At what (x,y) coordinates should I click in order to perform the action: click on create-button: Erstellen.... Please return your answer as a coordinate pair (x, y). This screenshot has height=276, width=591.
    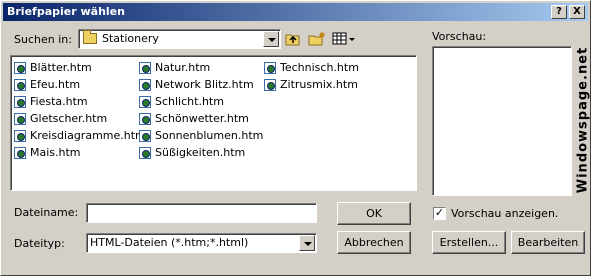
    Looking at the image, I should click on (469, 242).